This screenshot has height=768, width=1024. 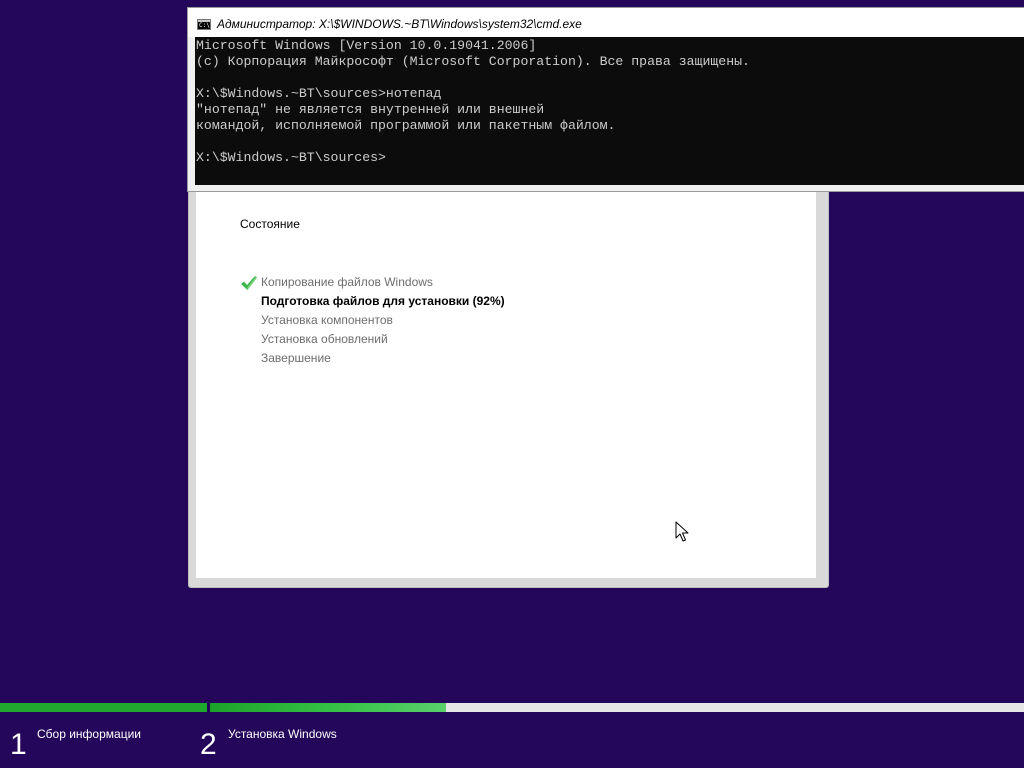 I want to click on cmd-icon-label: C:\, so click(x=204, y=25).